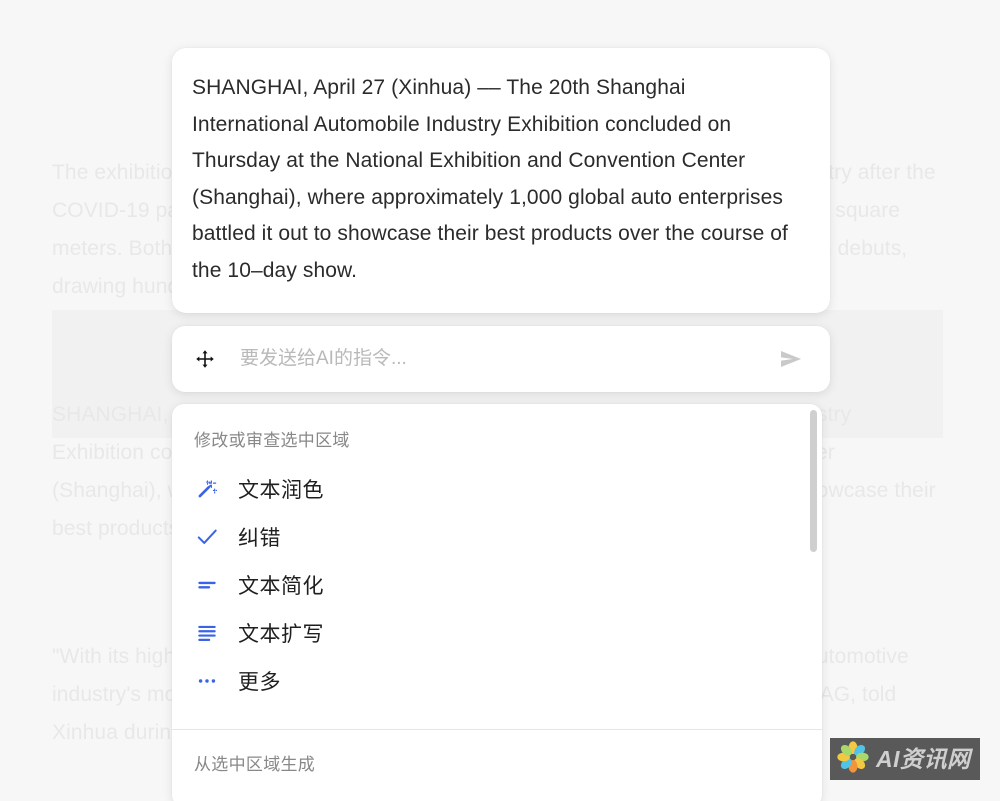  Describe the element at coordinates (207, 537) in the screenshot. I see `check-icon` at that location.